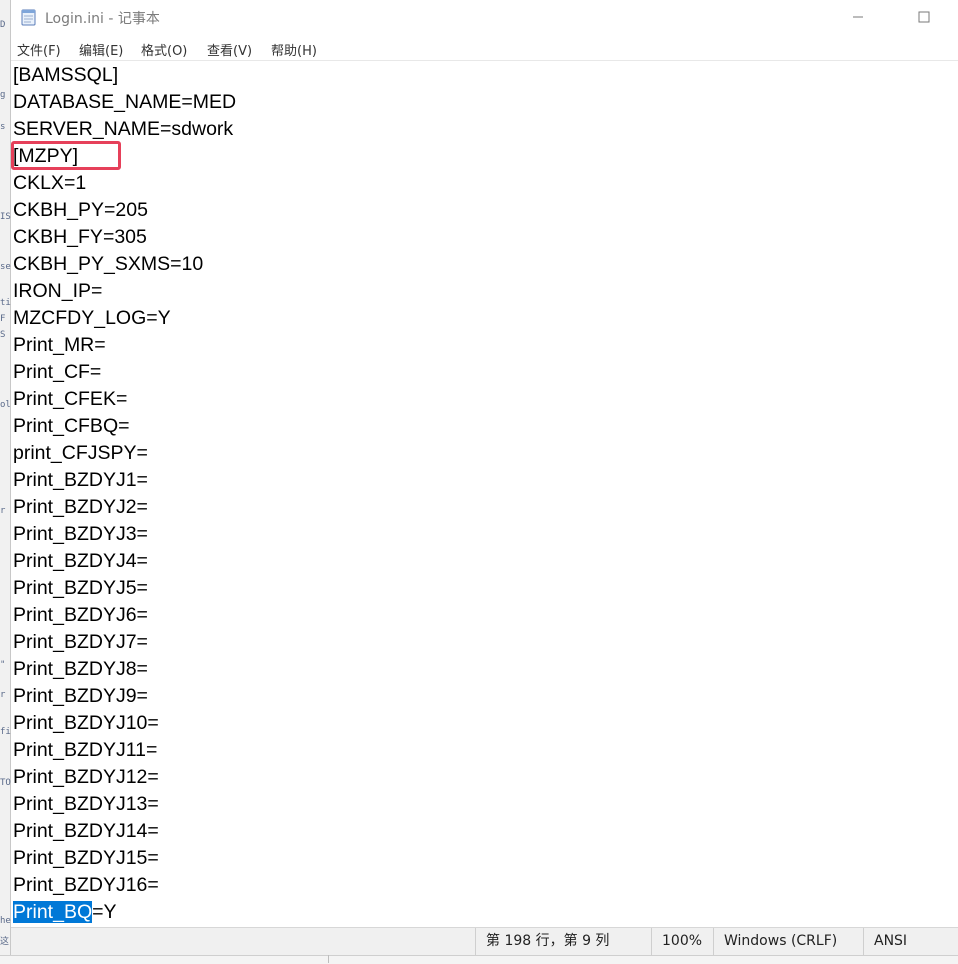 The width and height of the screenshot is (958, 964). I want to click on menu-view: 查看(V), so click(229, 49).